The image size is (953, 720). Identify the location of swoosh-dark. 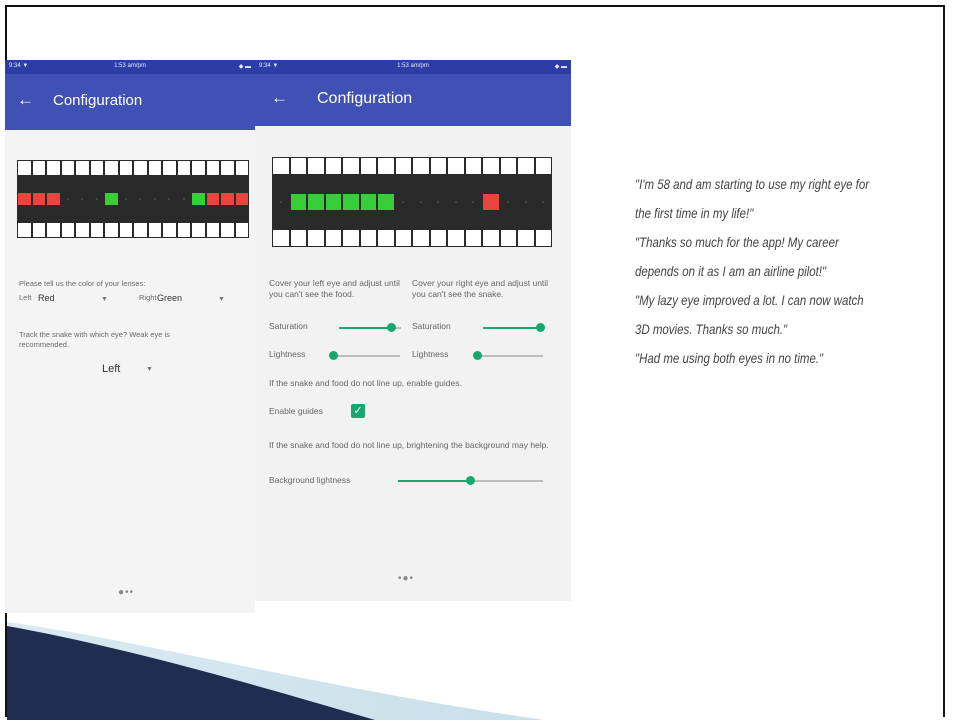
(191, 673).